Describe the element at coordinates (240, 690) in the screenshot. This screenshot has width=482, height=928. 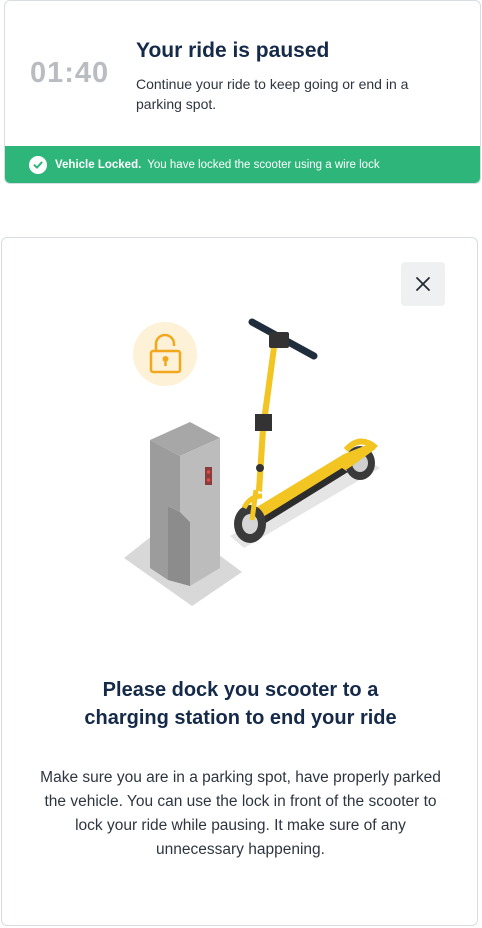
I see `modal-title-line-1: Please dock you scooter to a` at that location.